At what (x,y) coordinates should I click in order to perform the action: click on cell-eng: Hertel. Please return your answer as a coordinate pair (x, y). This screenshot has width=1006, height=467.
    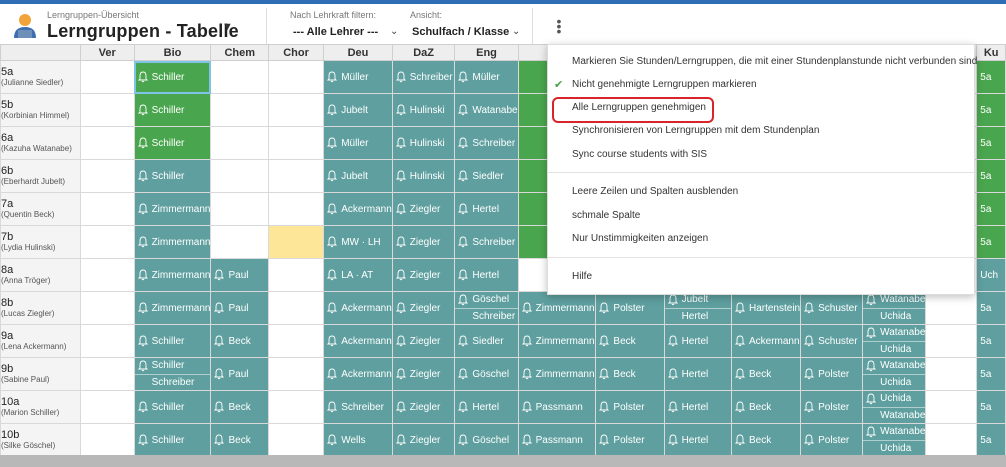
    Looking at the image, I should click on (486, 407).